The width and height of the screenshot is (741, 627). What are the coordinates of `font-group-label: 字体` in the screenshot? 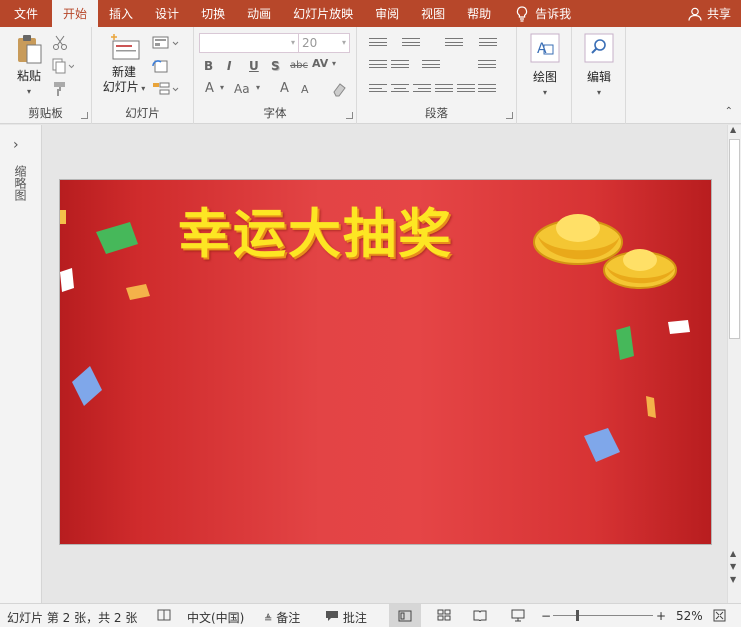 It's located at (275, 113).